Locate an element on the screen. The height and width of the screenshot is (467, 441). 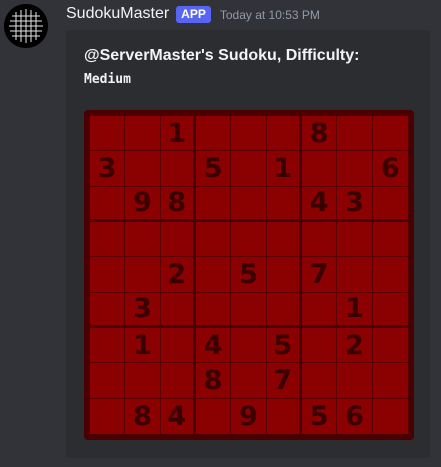
message-timestamp: Today at 10:53 PM is located at coordinates (270, 15).